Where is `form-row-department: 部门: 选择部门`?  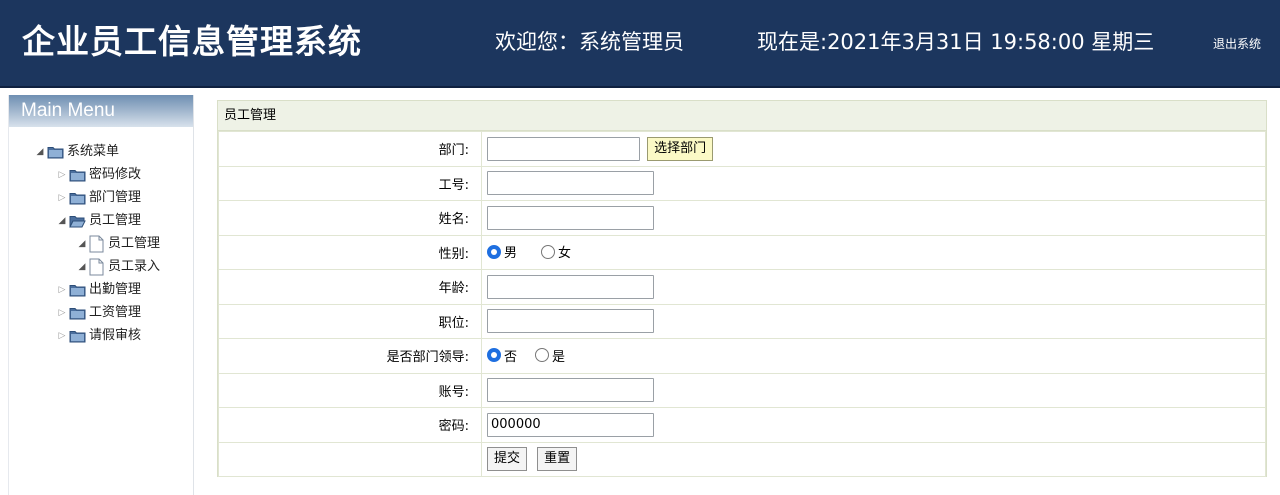 form-row-department: 部门: 选择部门 is located at coordinates (742, 149).